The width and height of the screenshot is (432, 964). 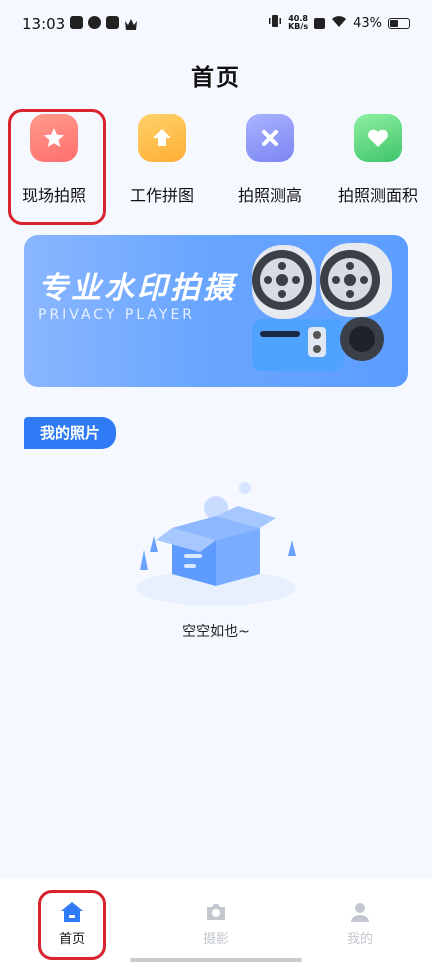 I want to click on media-app-icon, so click(x=76, y=22).